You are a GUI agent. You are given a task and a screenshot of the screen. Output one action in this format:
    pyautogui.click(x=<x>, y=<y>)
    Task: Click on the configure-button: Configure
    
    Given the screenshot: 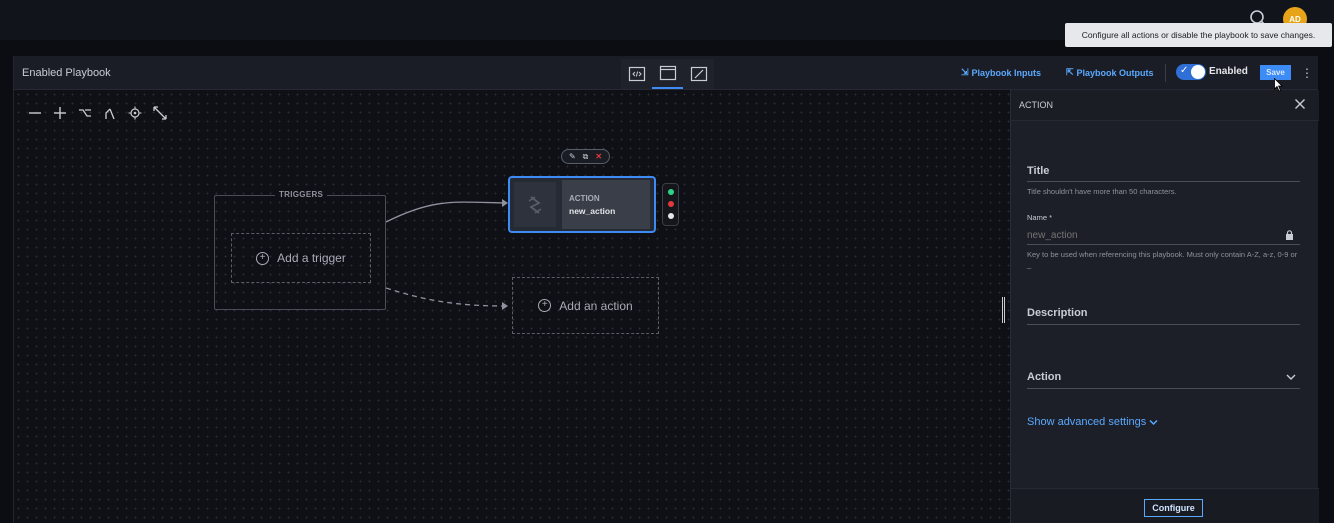 What is the action you would take?
    pyautogui.click(x=1173, y=508)
    